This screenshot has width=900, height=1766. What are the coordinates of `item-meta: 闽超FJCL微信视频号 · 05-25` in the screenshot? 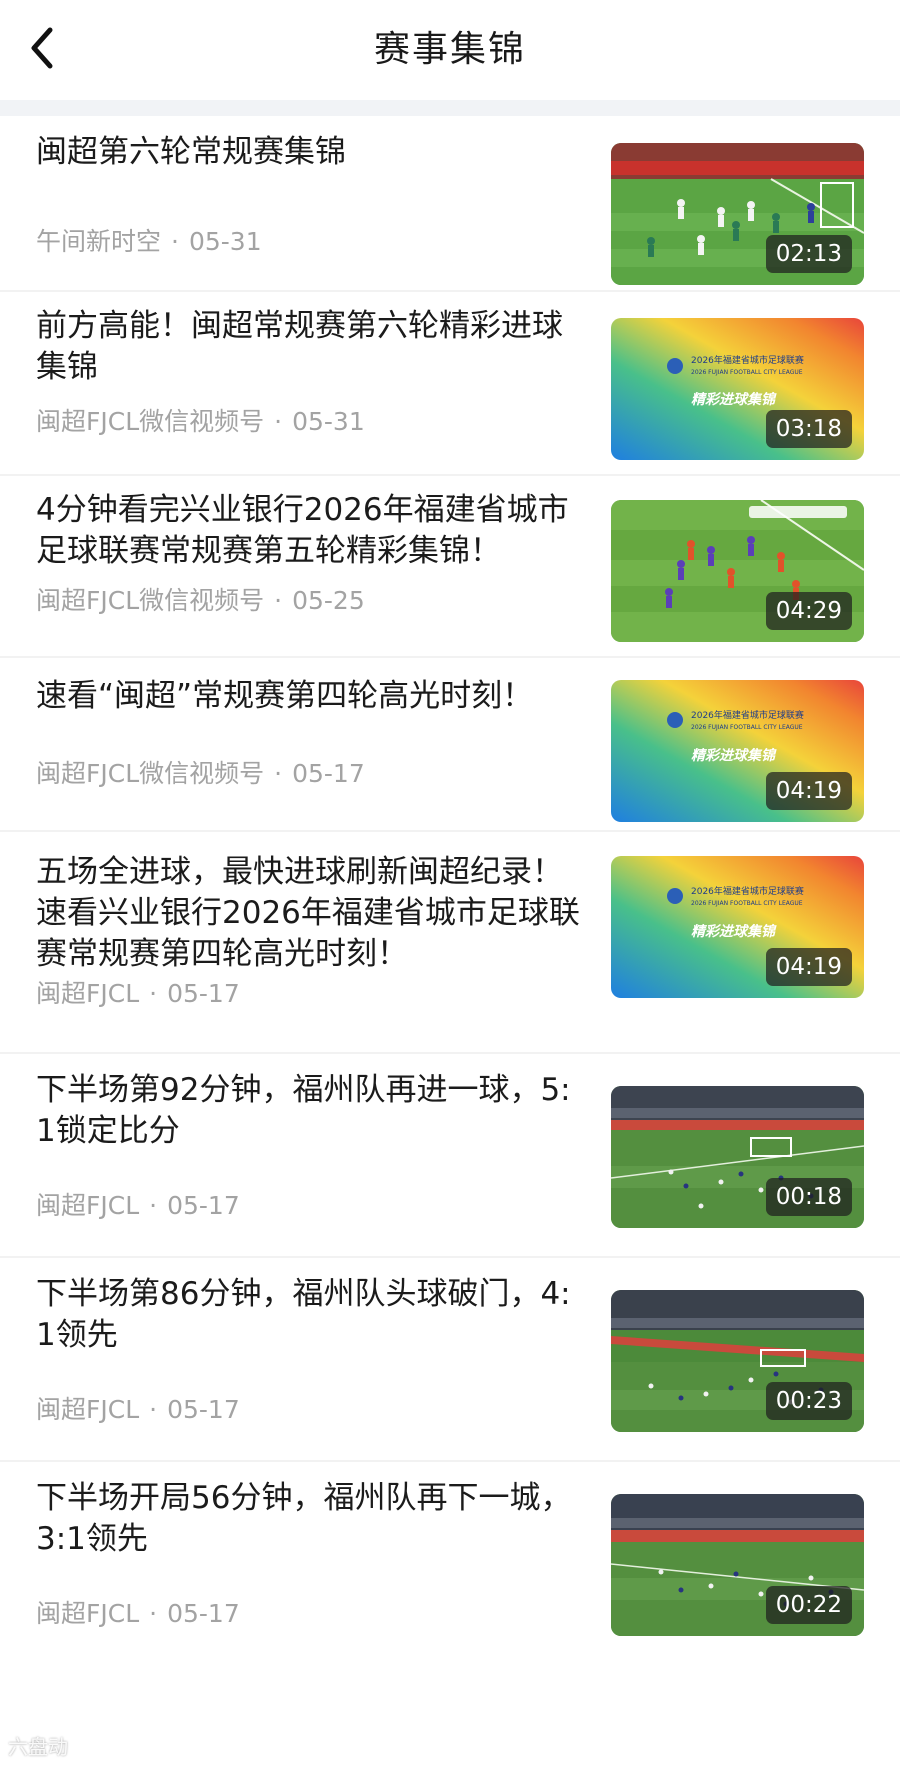 It's located at (200, 600).